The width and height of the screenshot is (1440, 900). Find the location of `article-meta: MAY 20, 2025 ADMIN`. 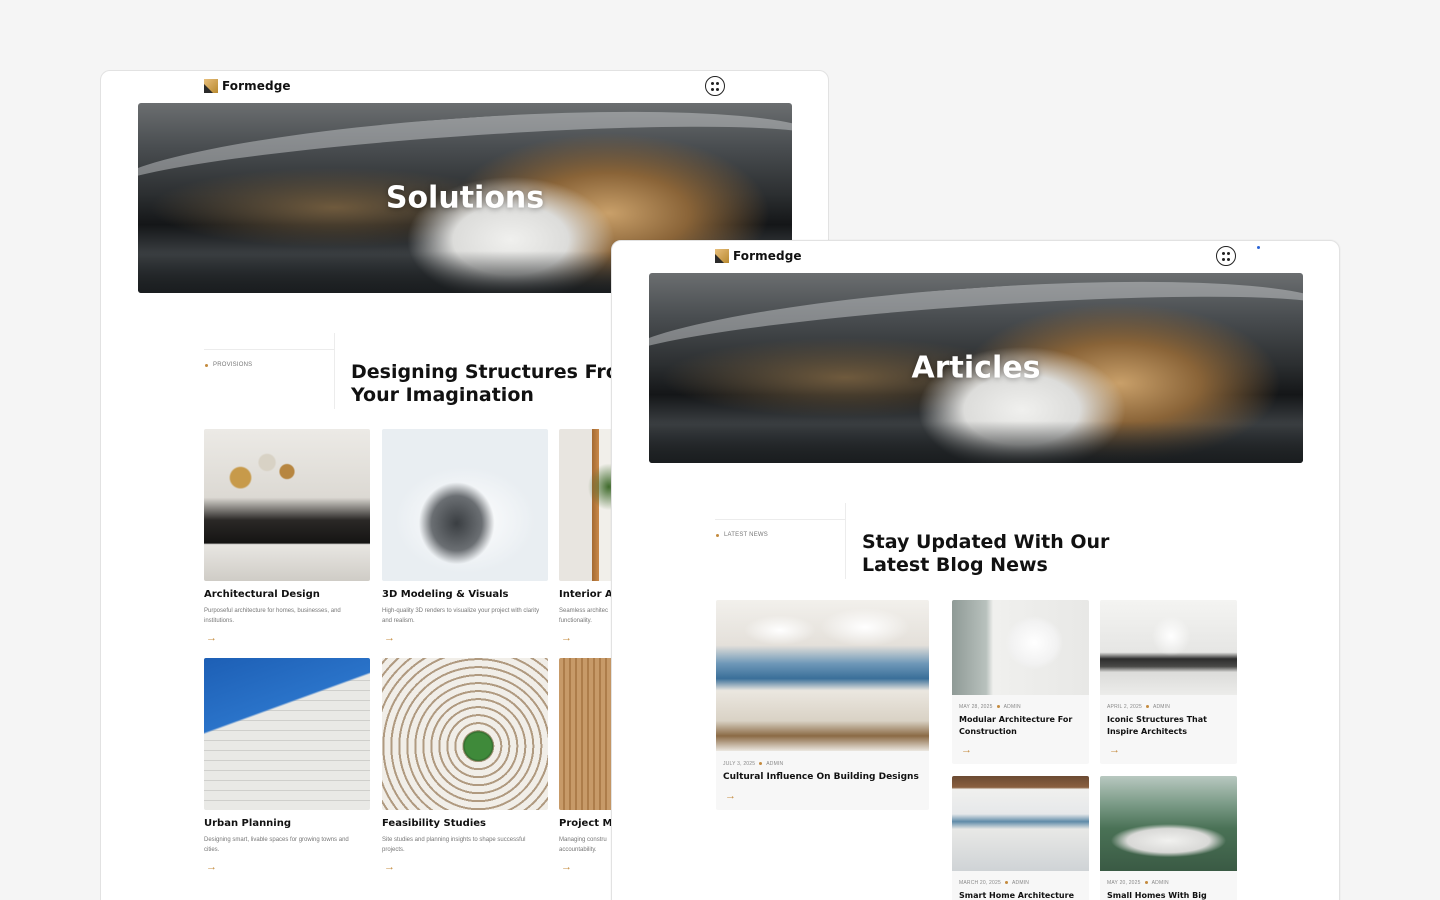

article-meta: MAY 20, 2025 ADMIN is located at coordinates (1138, 883).